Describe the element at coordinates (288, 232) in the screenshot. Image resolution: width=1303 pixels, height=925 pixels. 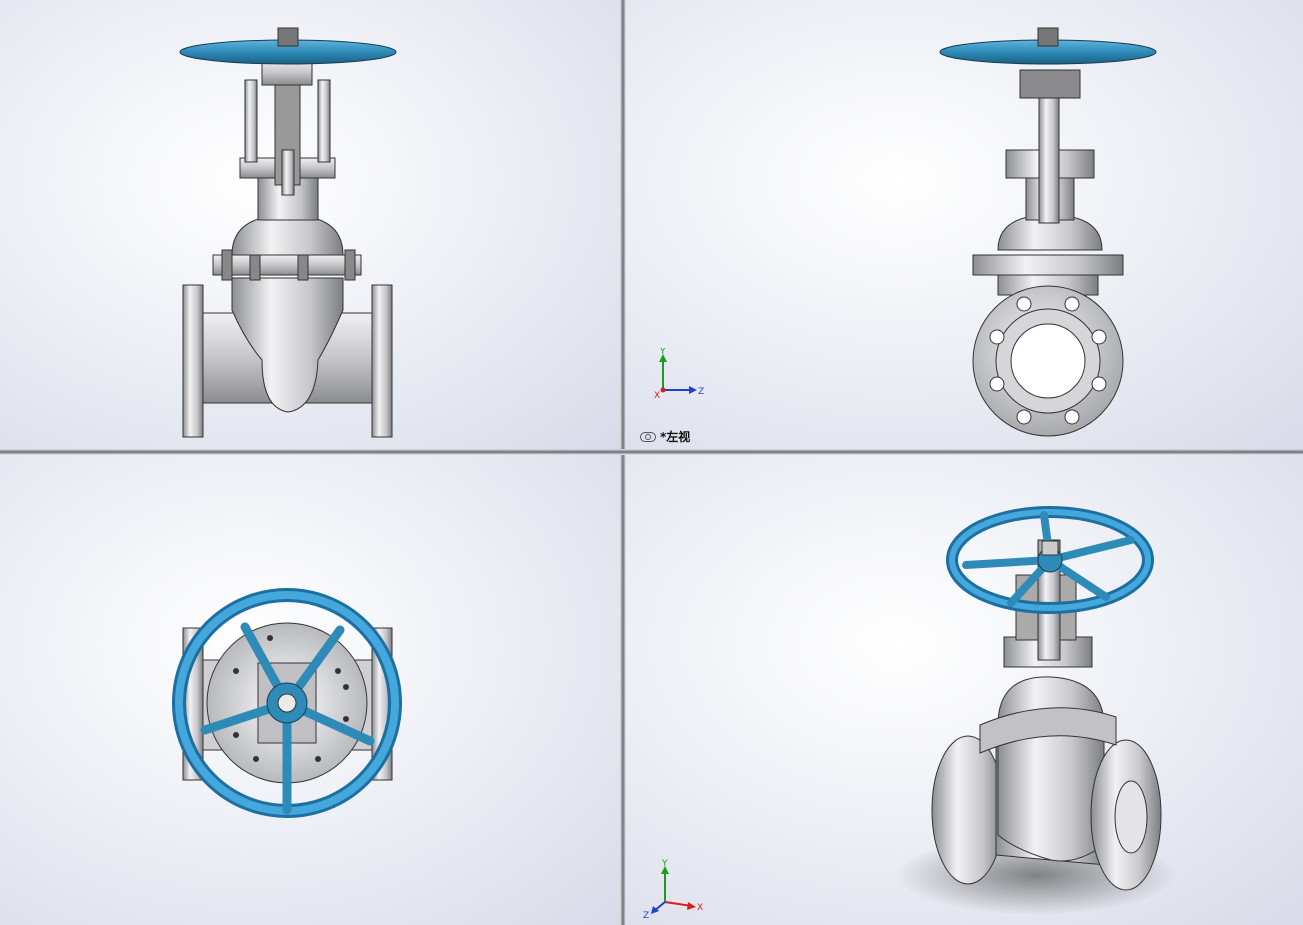
I see `valve-front-view` at that location.